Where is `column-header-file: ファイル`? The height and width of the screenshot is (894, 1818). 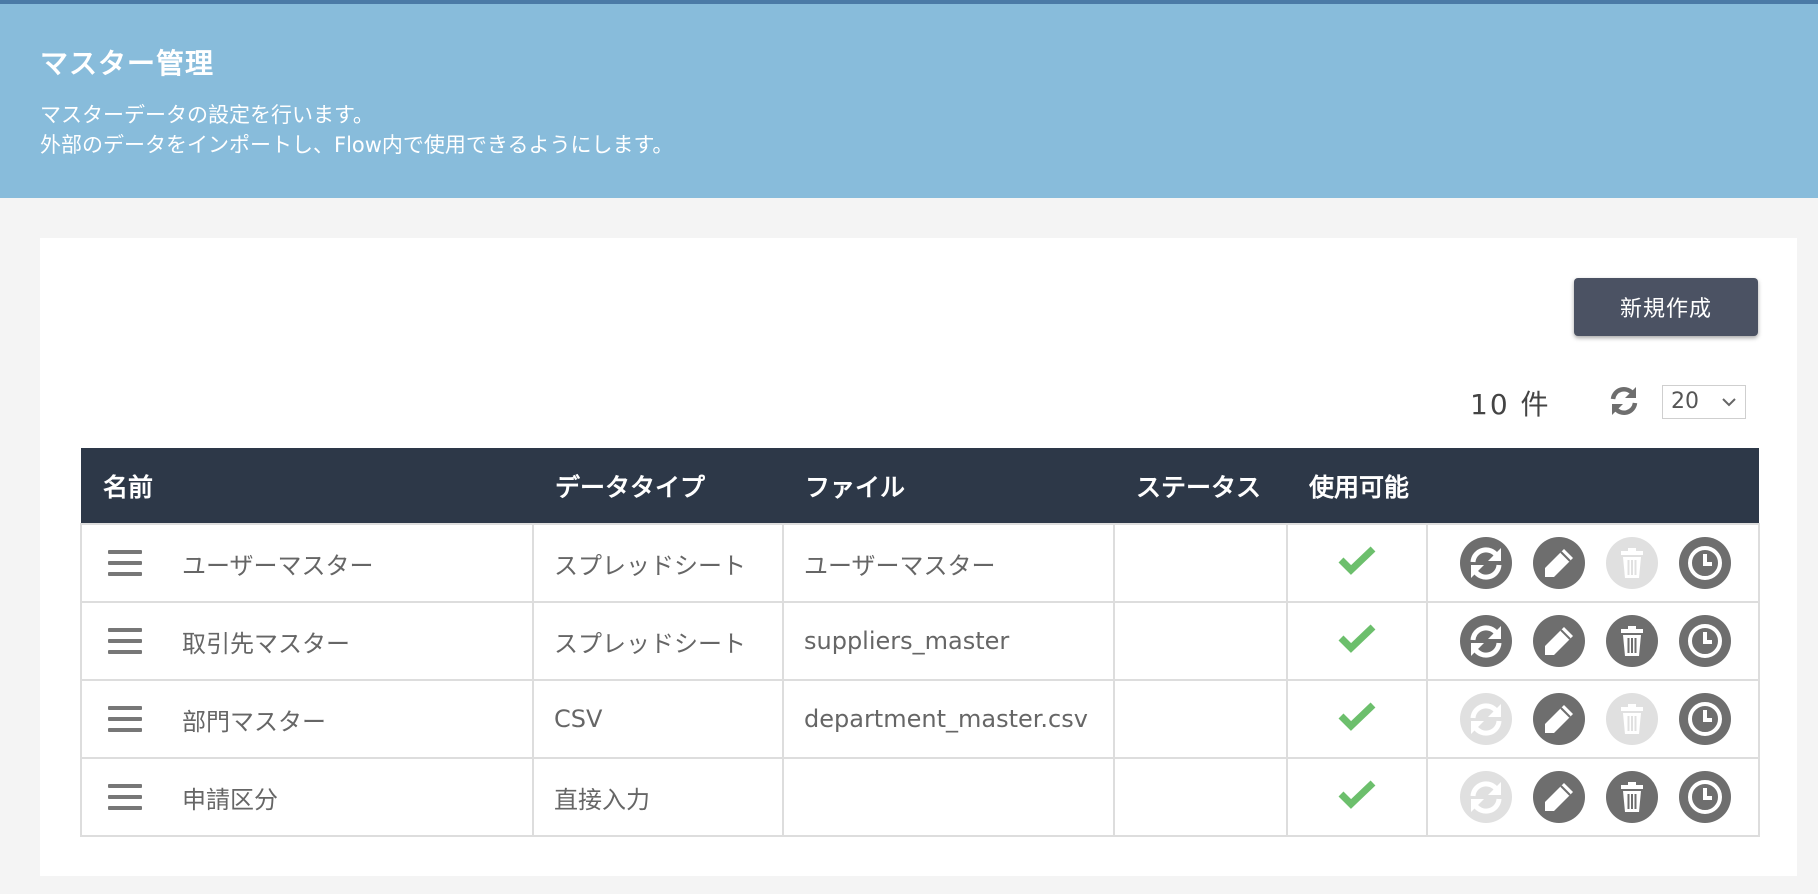 column-header-file: ファイル is located at coordinates (948, 486).